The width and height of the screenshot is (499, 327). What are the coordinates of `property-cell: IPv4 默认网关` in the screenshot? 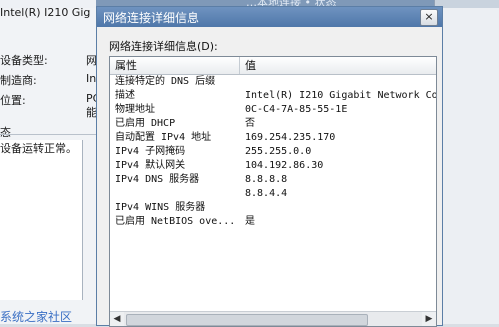 It's located at (150, 165).